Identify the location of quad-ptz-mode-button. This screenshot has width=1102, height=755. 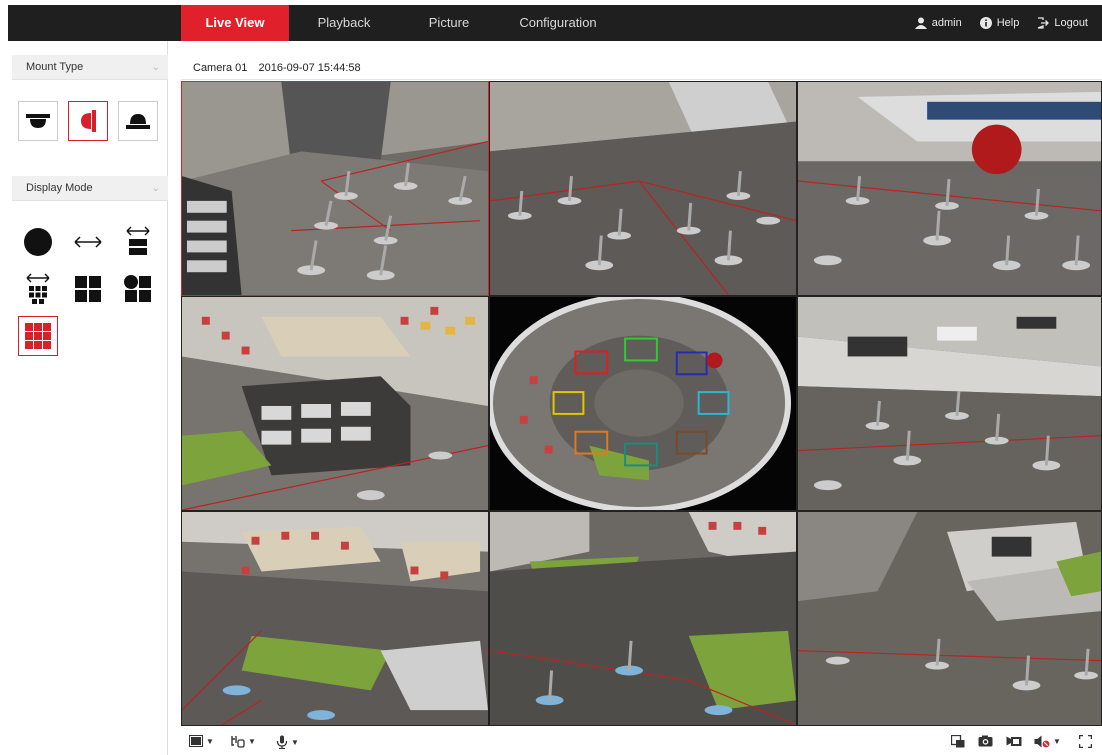
(88, 289).